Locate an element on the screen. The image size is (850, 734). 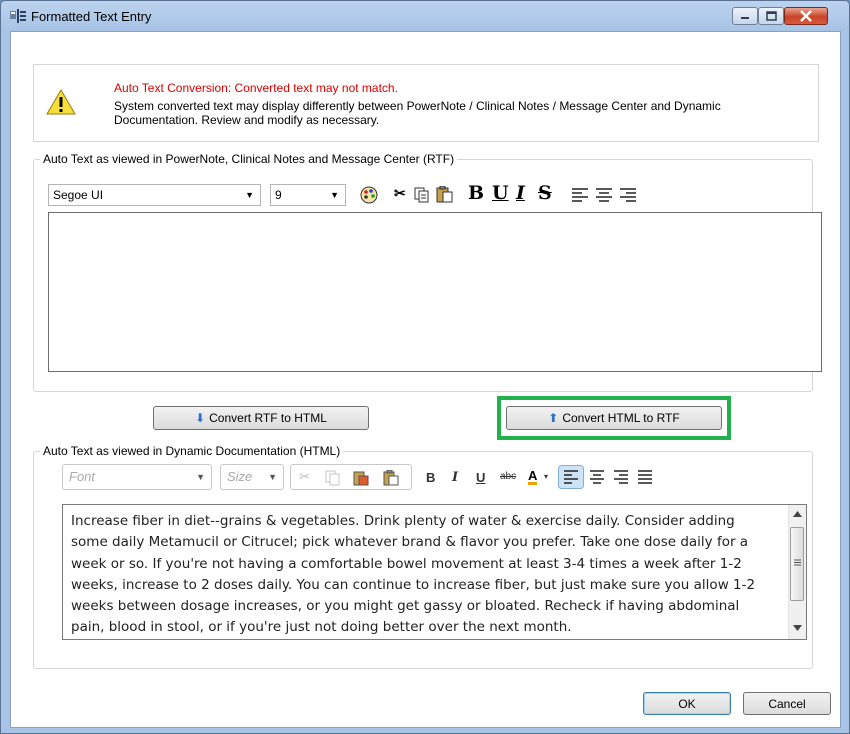
maximize-icon is located at coordinates (771, 16).